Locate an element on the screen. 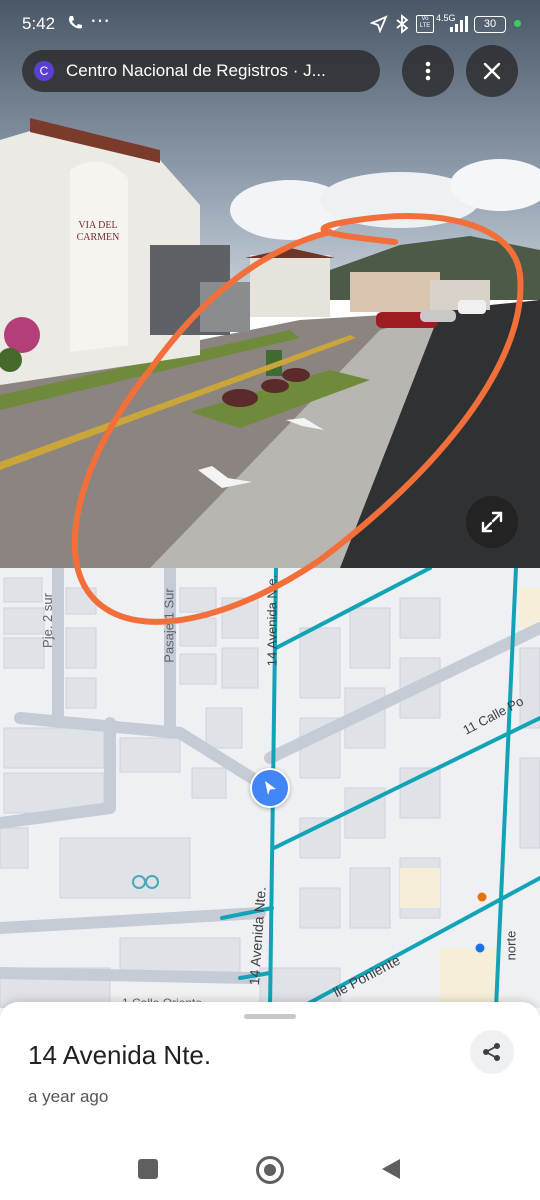 This screenshot has width=540, height=1200. map-label-avenida-top: 14 Avenida Nte. is located at coordinates (272, 620).